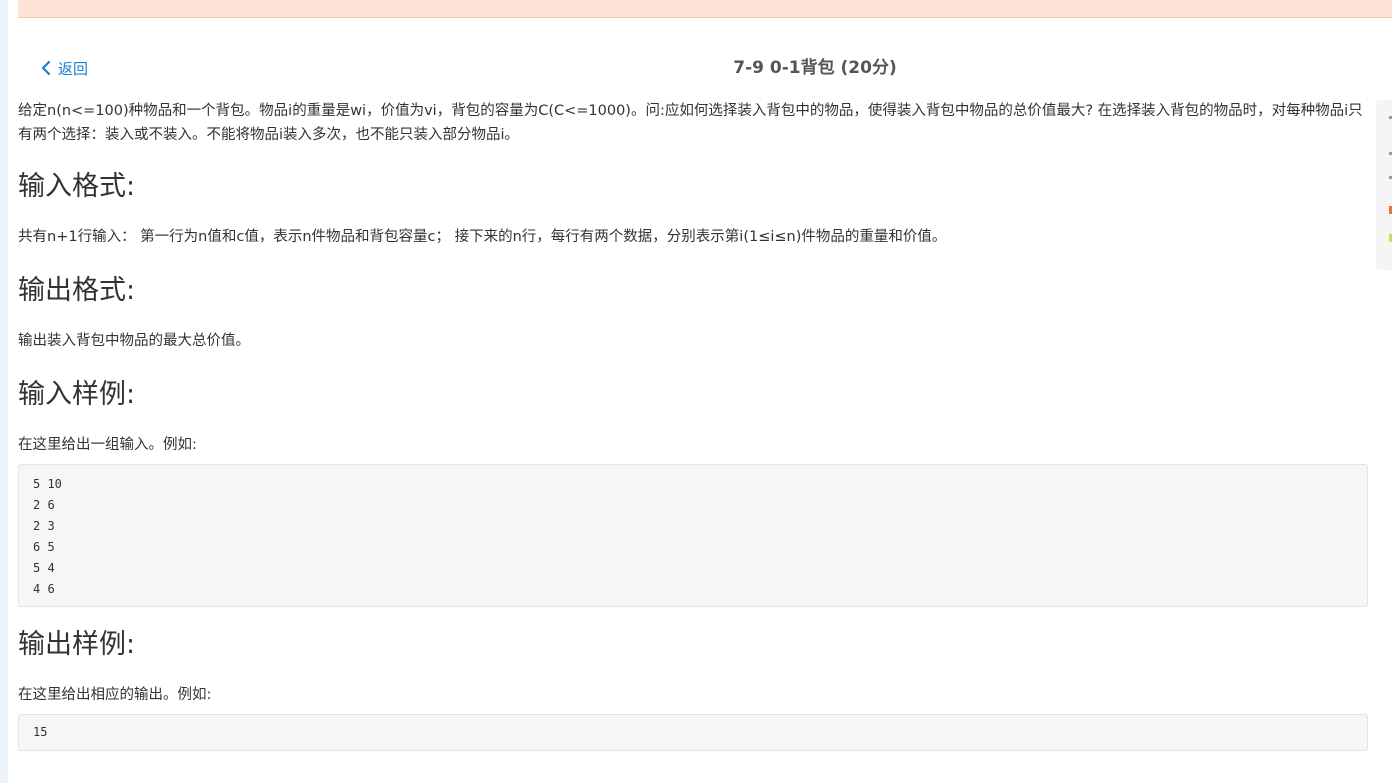 The image size is (1392, 783). I want to click on chevron-left-icon, so click(46, 68).